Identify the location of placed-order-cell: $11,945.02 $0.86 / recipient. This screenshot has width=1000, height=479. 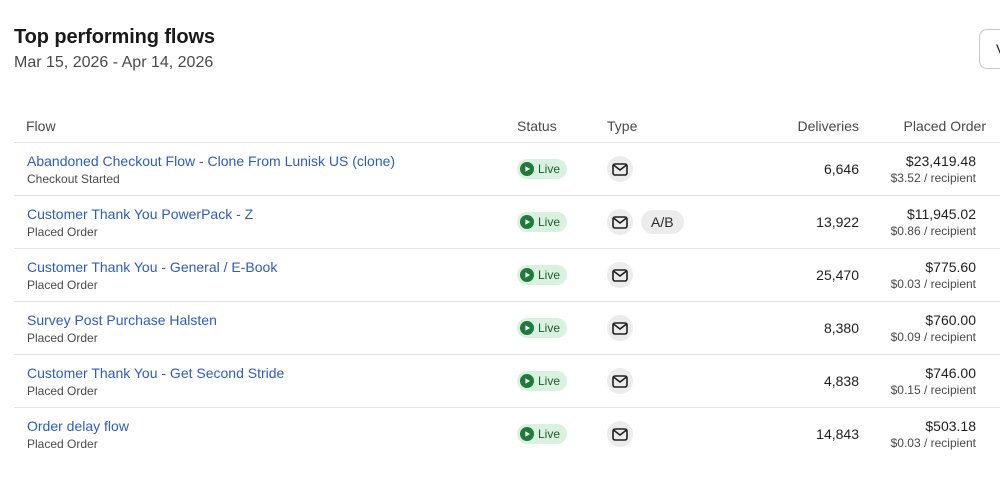
(933, 223).